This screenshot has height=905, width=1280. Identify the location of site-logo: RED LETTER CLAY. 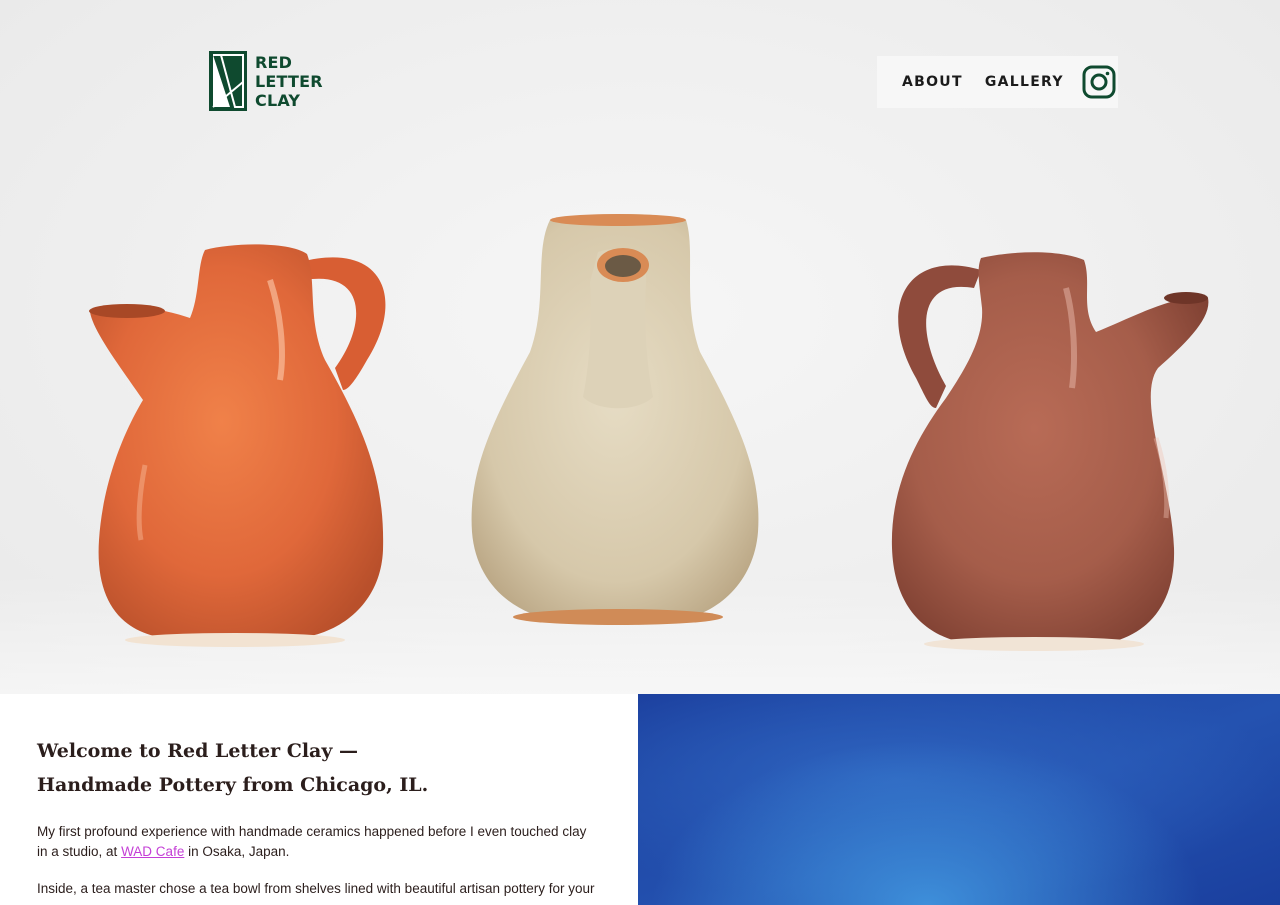
(266, 81).